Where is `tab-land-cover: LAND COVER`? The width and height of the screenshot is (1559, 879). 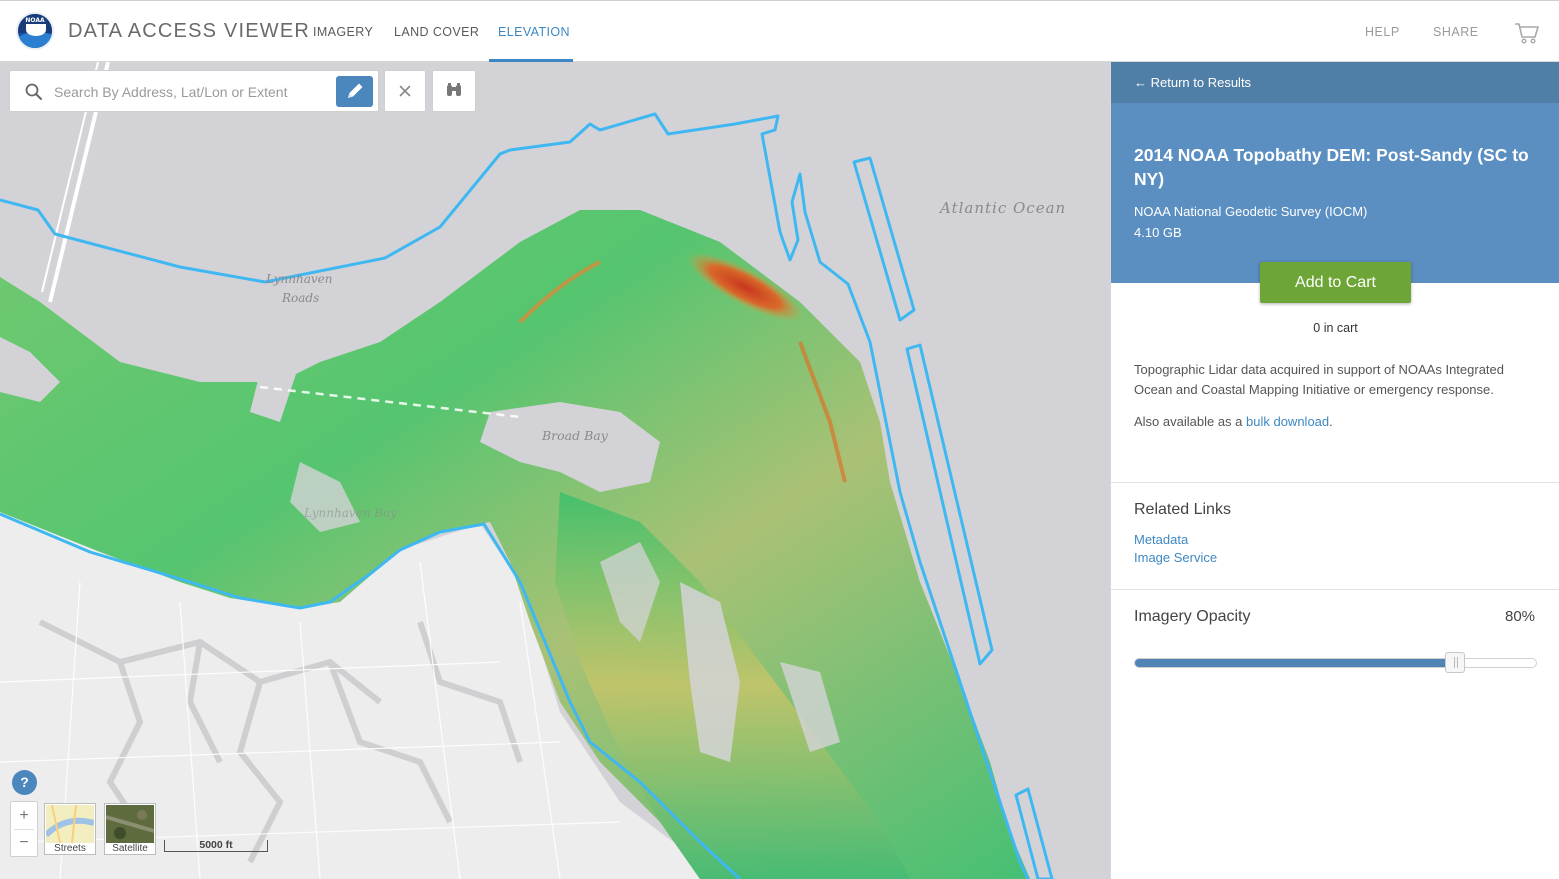
tab-land-cover: LAND COVER is located at coordinates (436, 32).